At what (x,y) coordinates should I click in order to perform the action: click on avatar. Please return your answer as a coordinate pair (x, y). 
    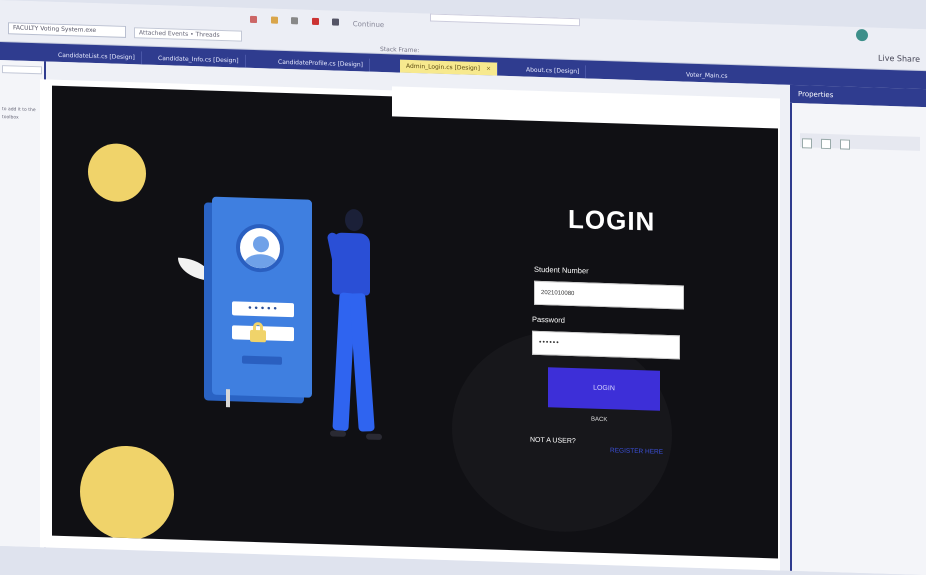
    Looking at the image, I should click on (862, 35).